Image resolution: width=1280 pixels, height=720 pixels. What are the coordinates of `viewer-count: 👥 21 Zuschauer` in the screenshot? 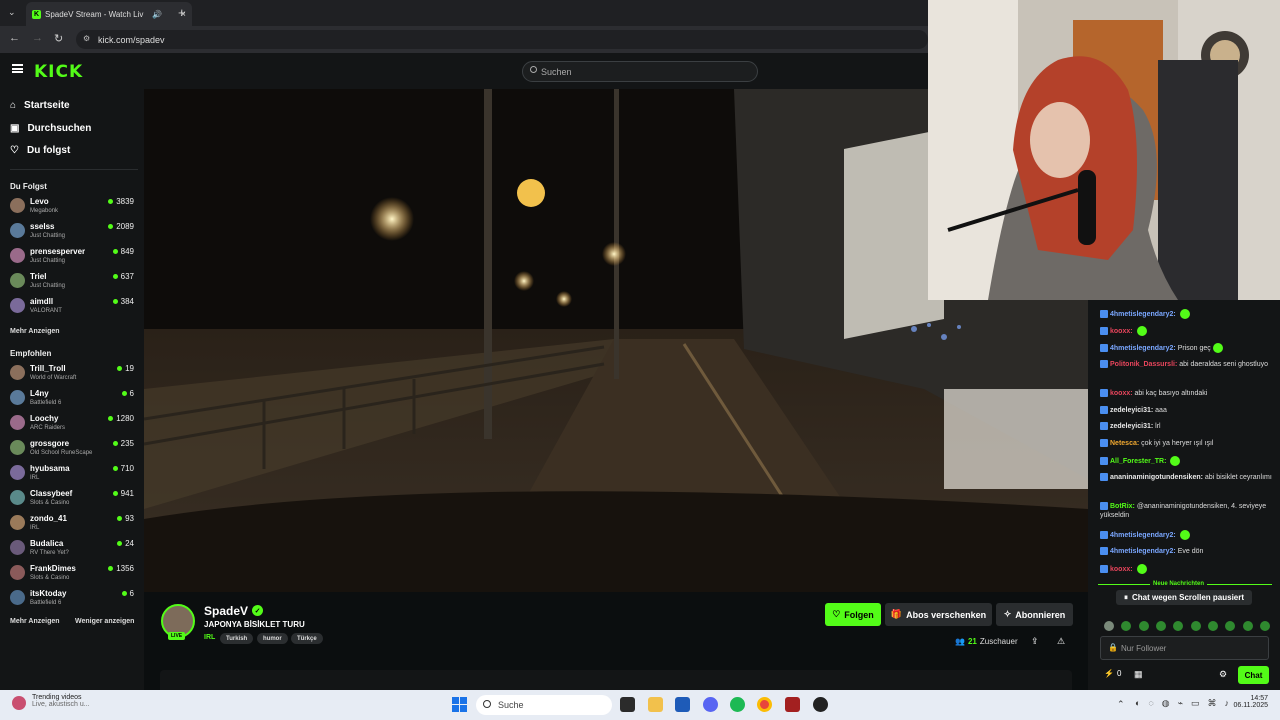 It's located at (986, 641).